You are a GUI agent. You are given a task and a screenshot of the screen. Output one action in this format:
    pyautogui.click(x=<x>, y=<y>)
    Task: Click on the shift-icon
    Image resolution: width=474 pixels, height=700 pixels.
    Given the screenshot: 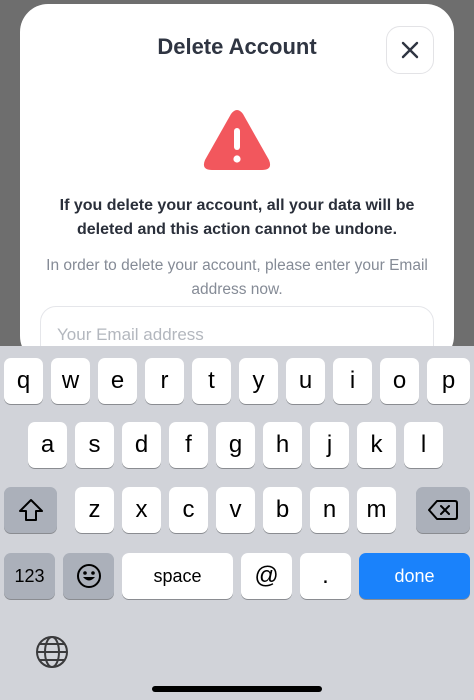 What is the action you would take?
    pyautogui.click(x=30, y=510)
    